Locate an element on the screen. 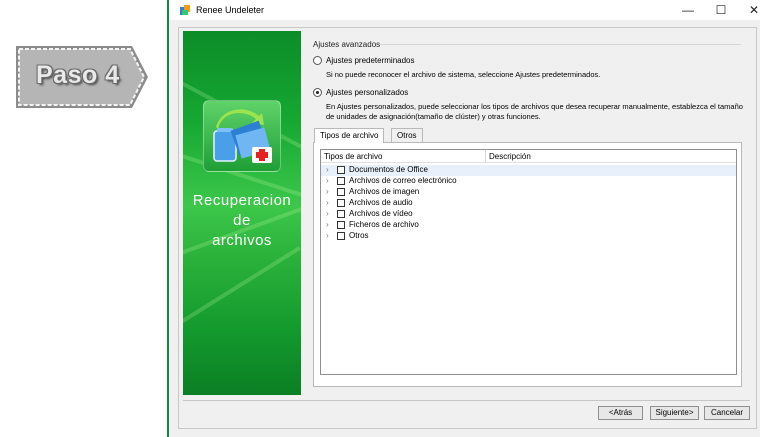  list-header: Tipos de archivo Descripción is located at coordinates (528, 156).